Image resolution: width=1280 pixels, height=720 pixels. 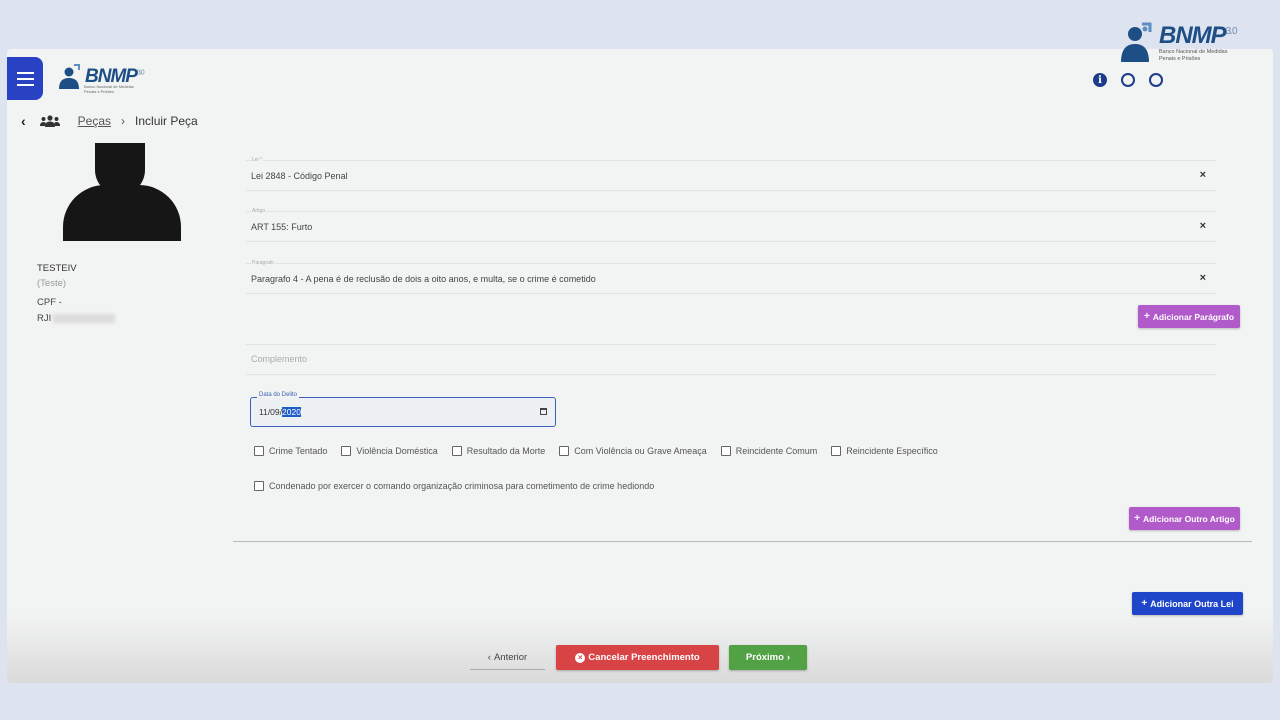 I want to click on search-icon, so click(x=1156, y=80).